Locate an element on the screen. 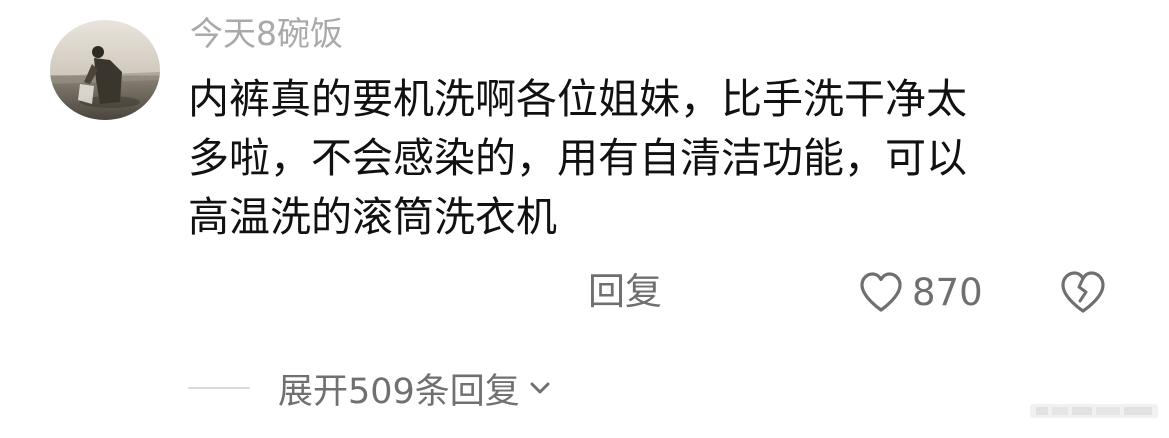 The height and width of the screenshot is (438, 1169). dislike-button is located at coordinates (1083, 292).